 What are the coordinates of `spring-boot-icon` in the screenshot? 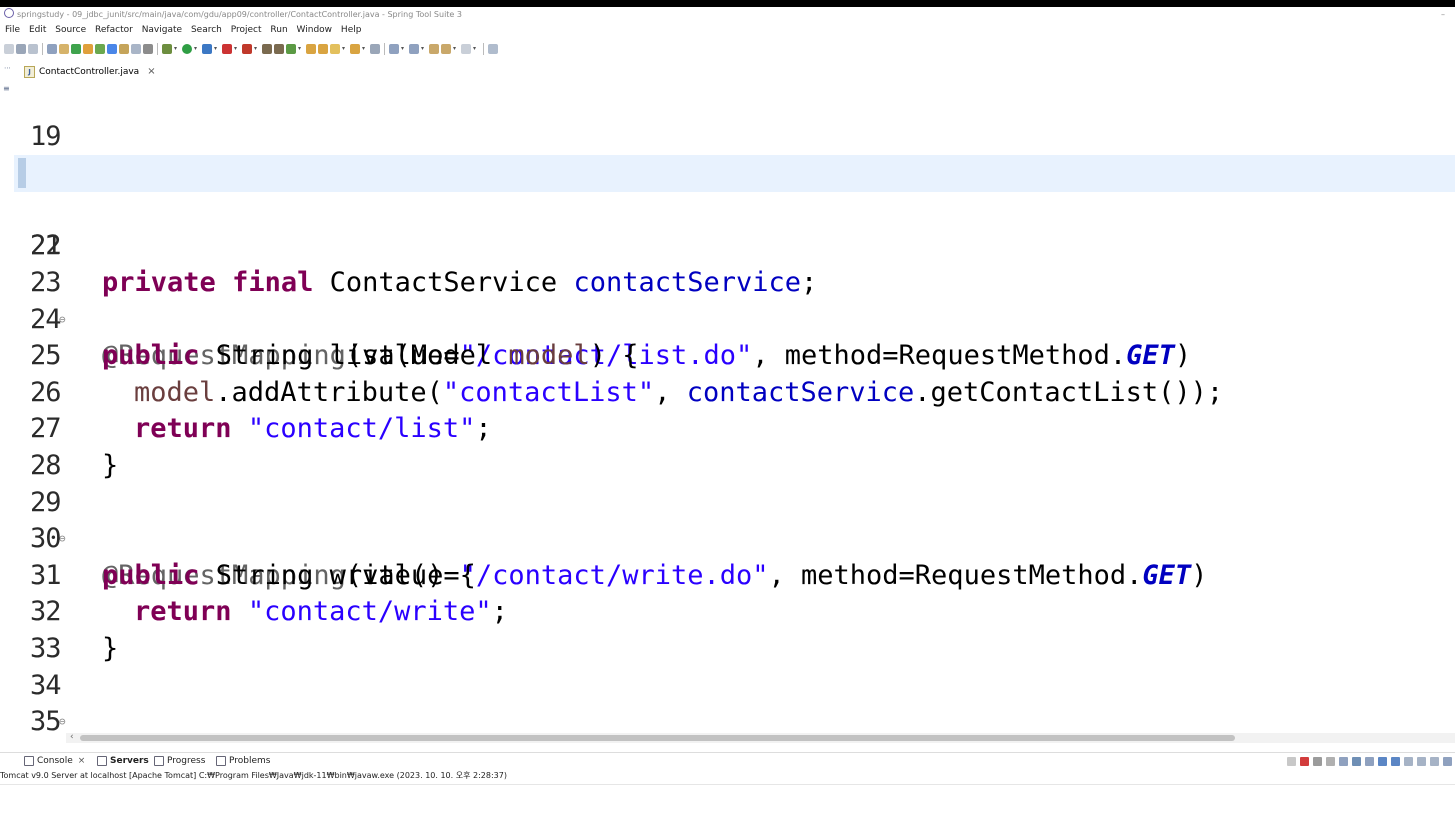 It's located at (76, 49).